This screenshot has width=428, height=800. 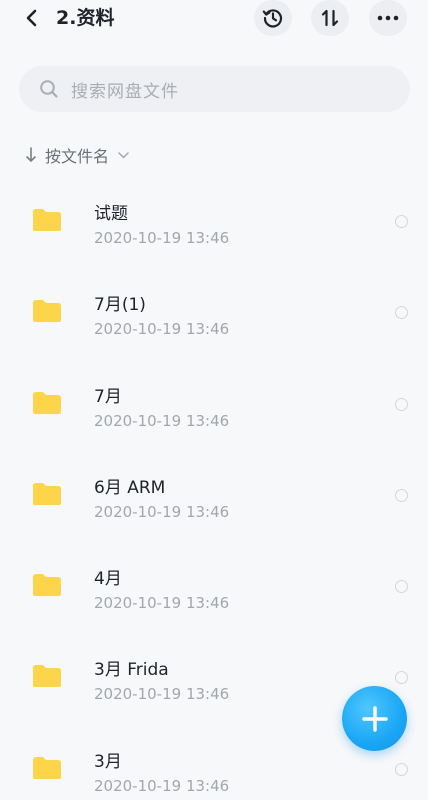 What do you see at coordinates (214, 584) in the screenshot?
I see `list-item: 4月 2020-10-19 13:46` at bounding box center [214, 584].